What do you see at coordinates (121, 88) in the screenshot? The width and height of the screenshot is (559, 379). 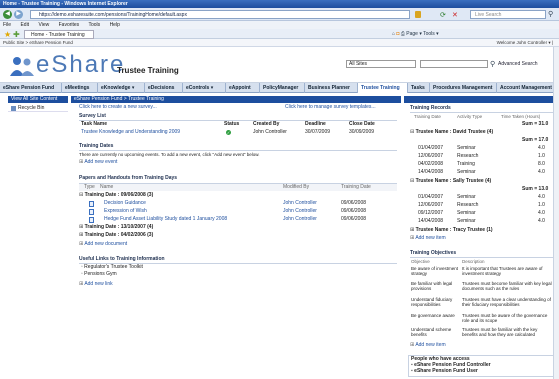 I see `nav-eknowledge: eKnowledge ▾` at bounding box center [121, 88].